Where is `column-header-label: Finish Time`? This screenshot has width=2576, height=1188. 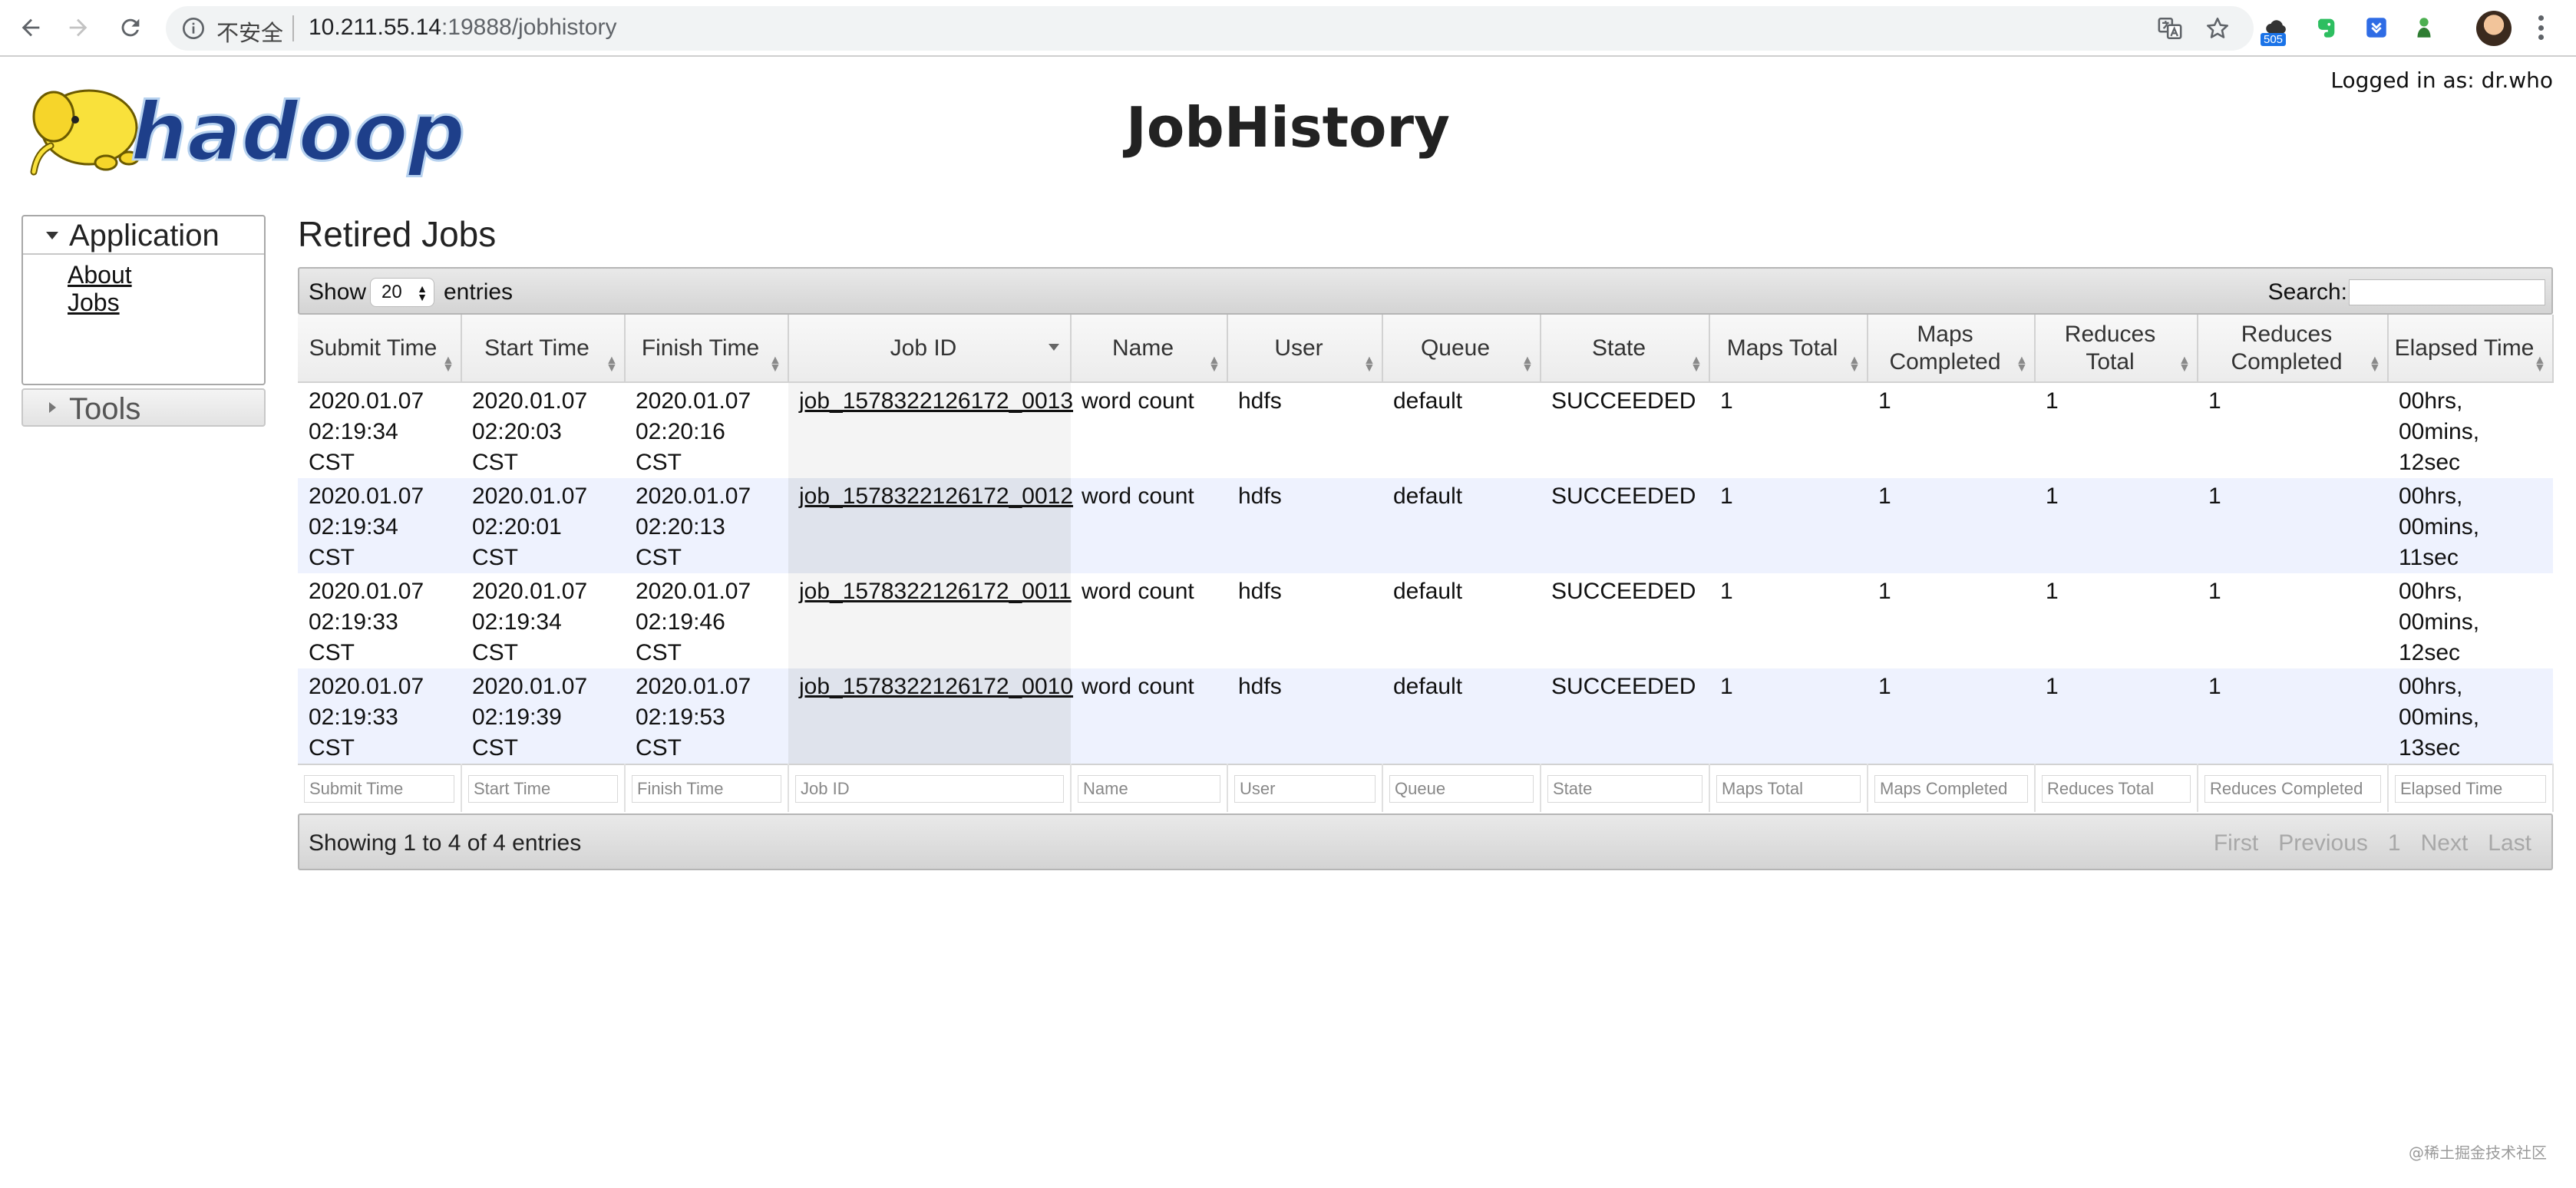
column-header-label: Finish Time is located at coordinates (700, 348).